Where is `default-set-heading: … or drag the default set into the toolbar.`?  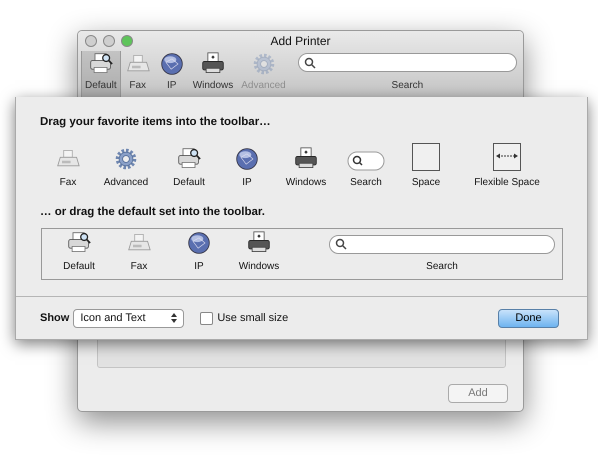
default-set-heading: … or drag the default set into the toolbar. is located at coordinates (153, 212).